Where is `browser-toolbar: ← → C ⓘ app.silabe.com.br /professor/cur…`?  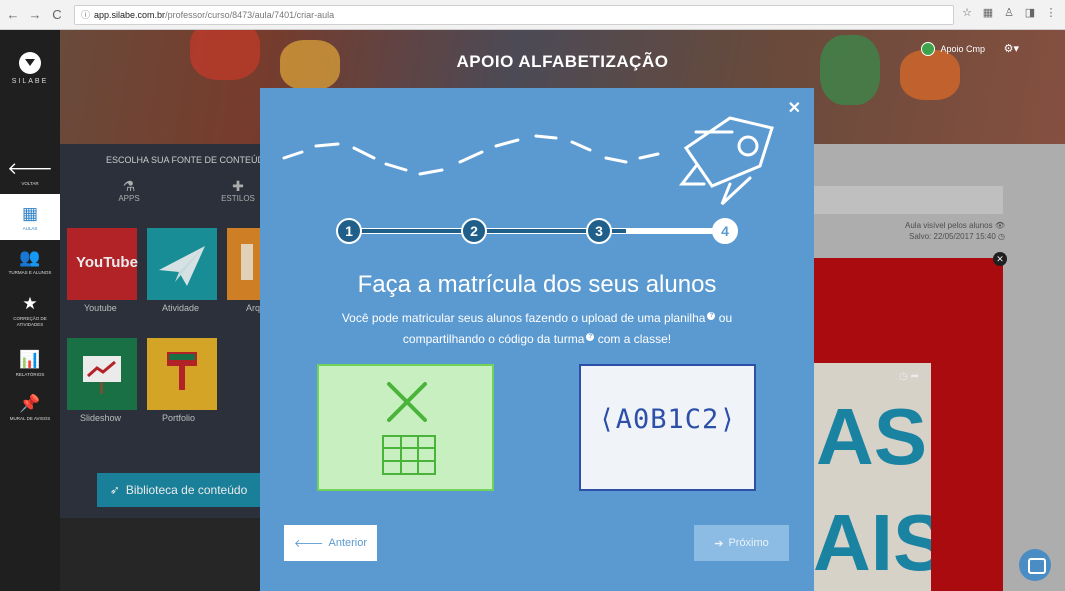 browser-toolbar: ← → C ⓘ app.silabe.com.br /professor/cur… is located at coordinates (532, 15).